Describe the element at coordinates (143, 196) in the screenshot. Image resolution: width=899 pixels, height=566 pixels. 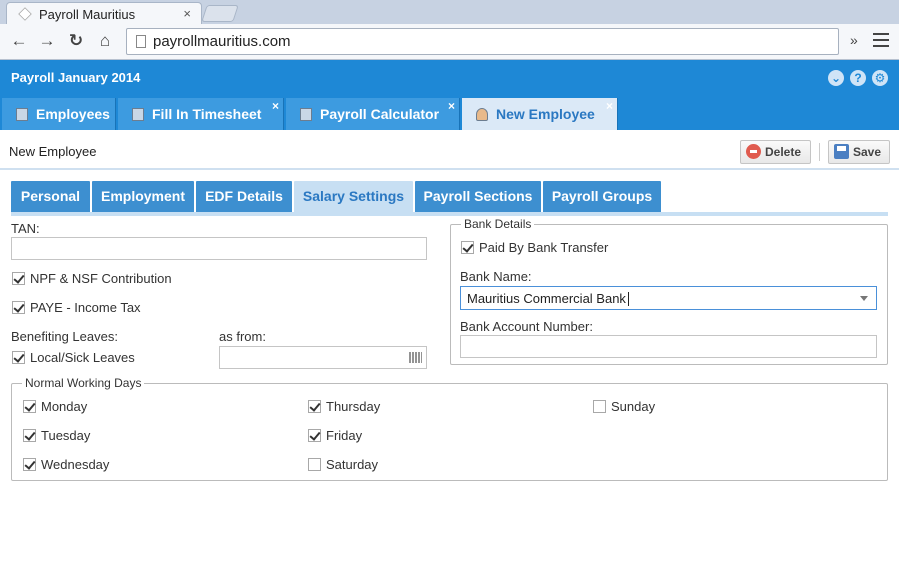
I see `tab-employment: Employment` at that location.